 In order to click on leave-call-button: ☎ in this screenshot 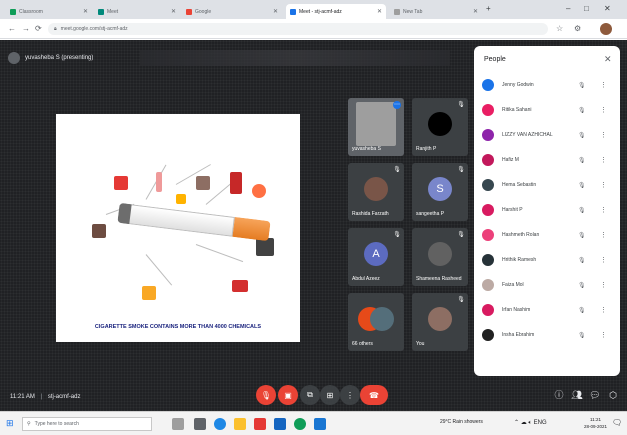, I will do `click(374, 395)`.